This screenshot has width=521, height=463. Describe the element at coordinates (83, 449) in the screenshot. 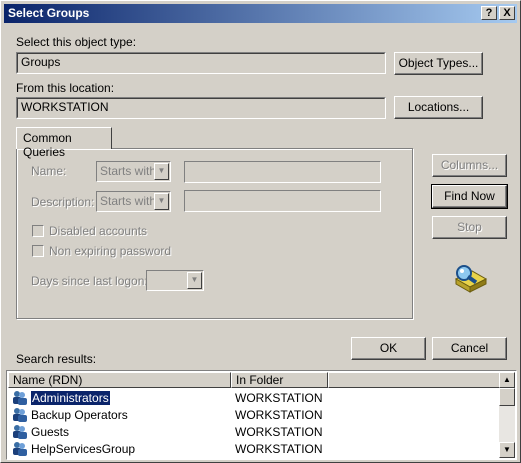

I see `row-name: HelpServicesGroup` at that location.